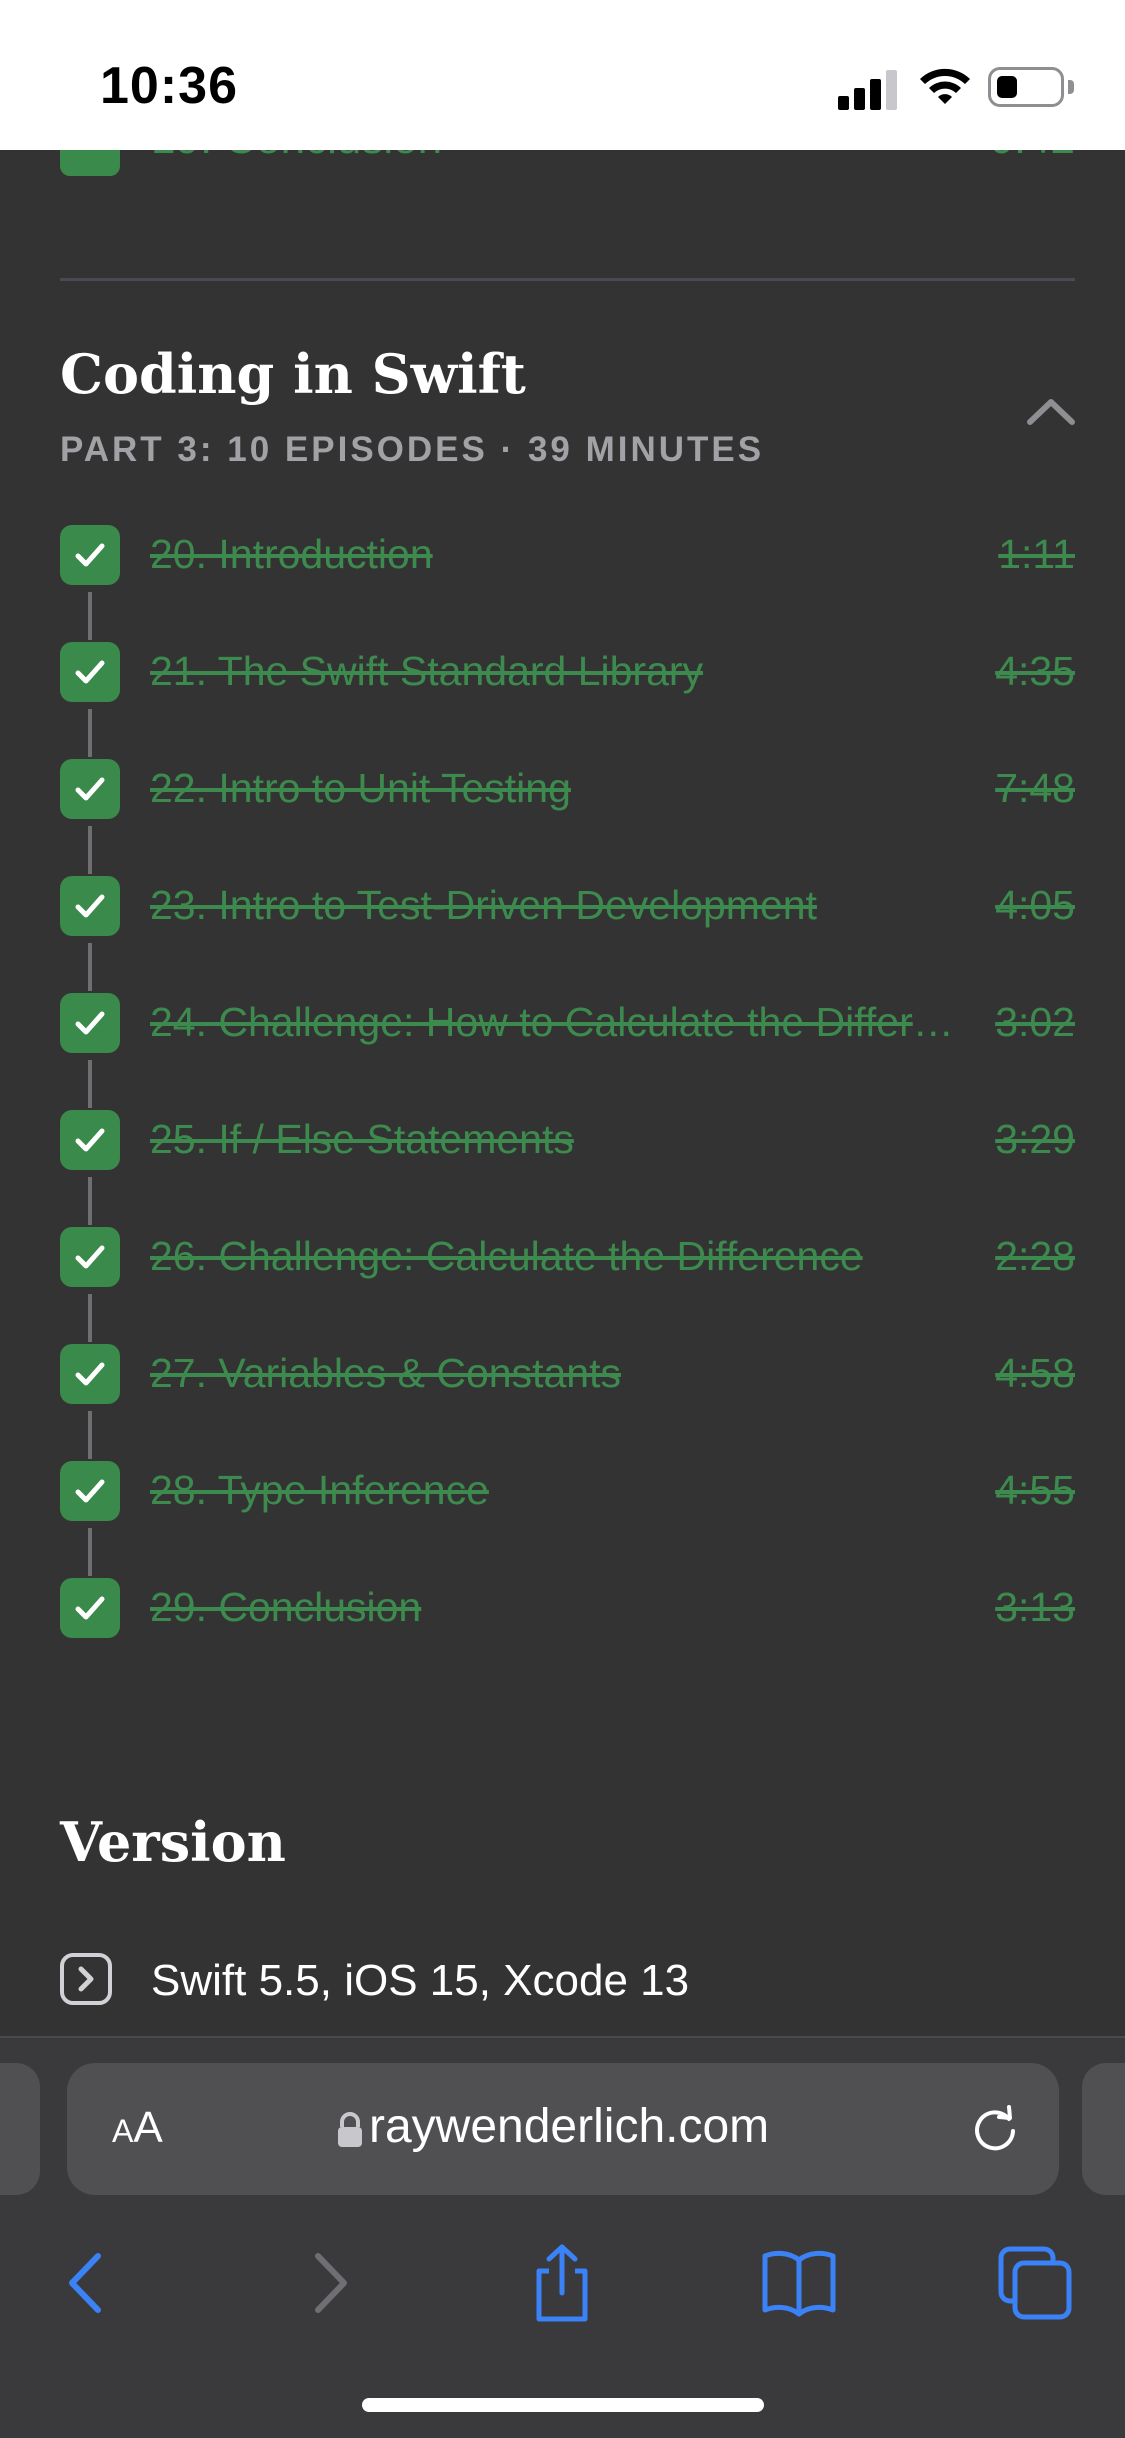 This screenshot has height=2438, width=1125. I want to click on tabs-icon, so click(1035, 2283).